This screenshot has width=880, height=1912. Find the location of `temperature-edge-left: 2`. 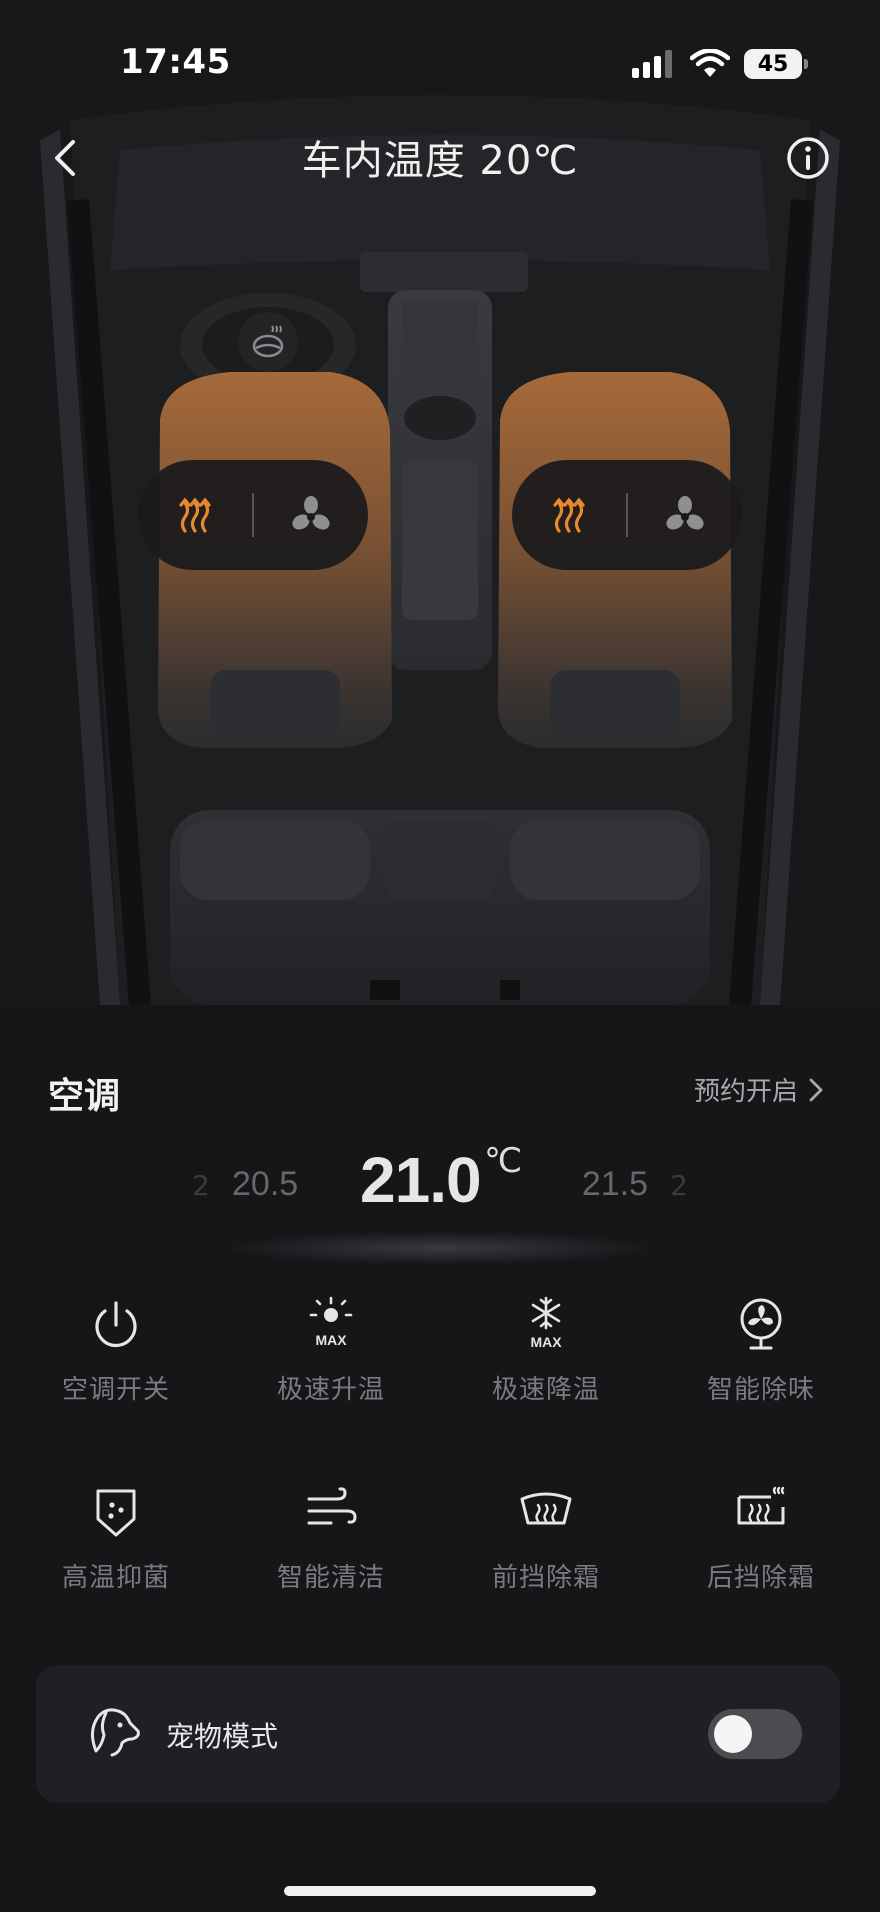

temperature-edge-left: 2 is located at coordinates (201, 1185).